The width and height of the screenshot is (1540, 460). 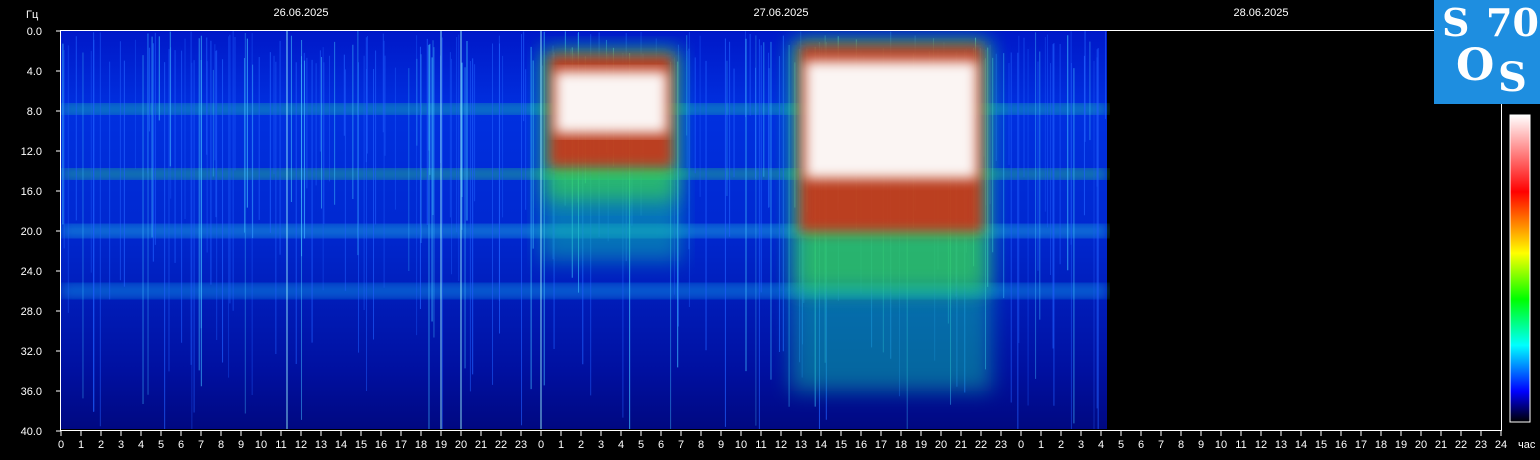 I want to click on sos70-logo: S 70 O S, so click(x=1487, y=52).